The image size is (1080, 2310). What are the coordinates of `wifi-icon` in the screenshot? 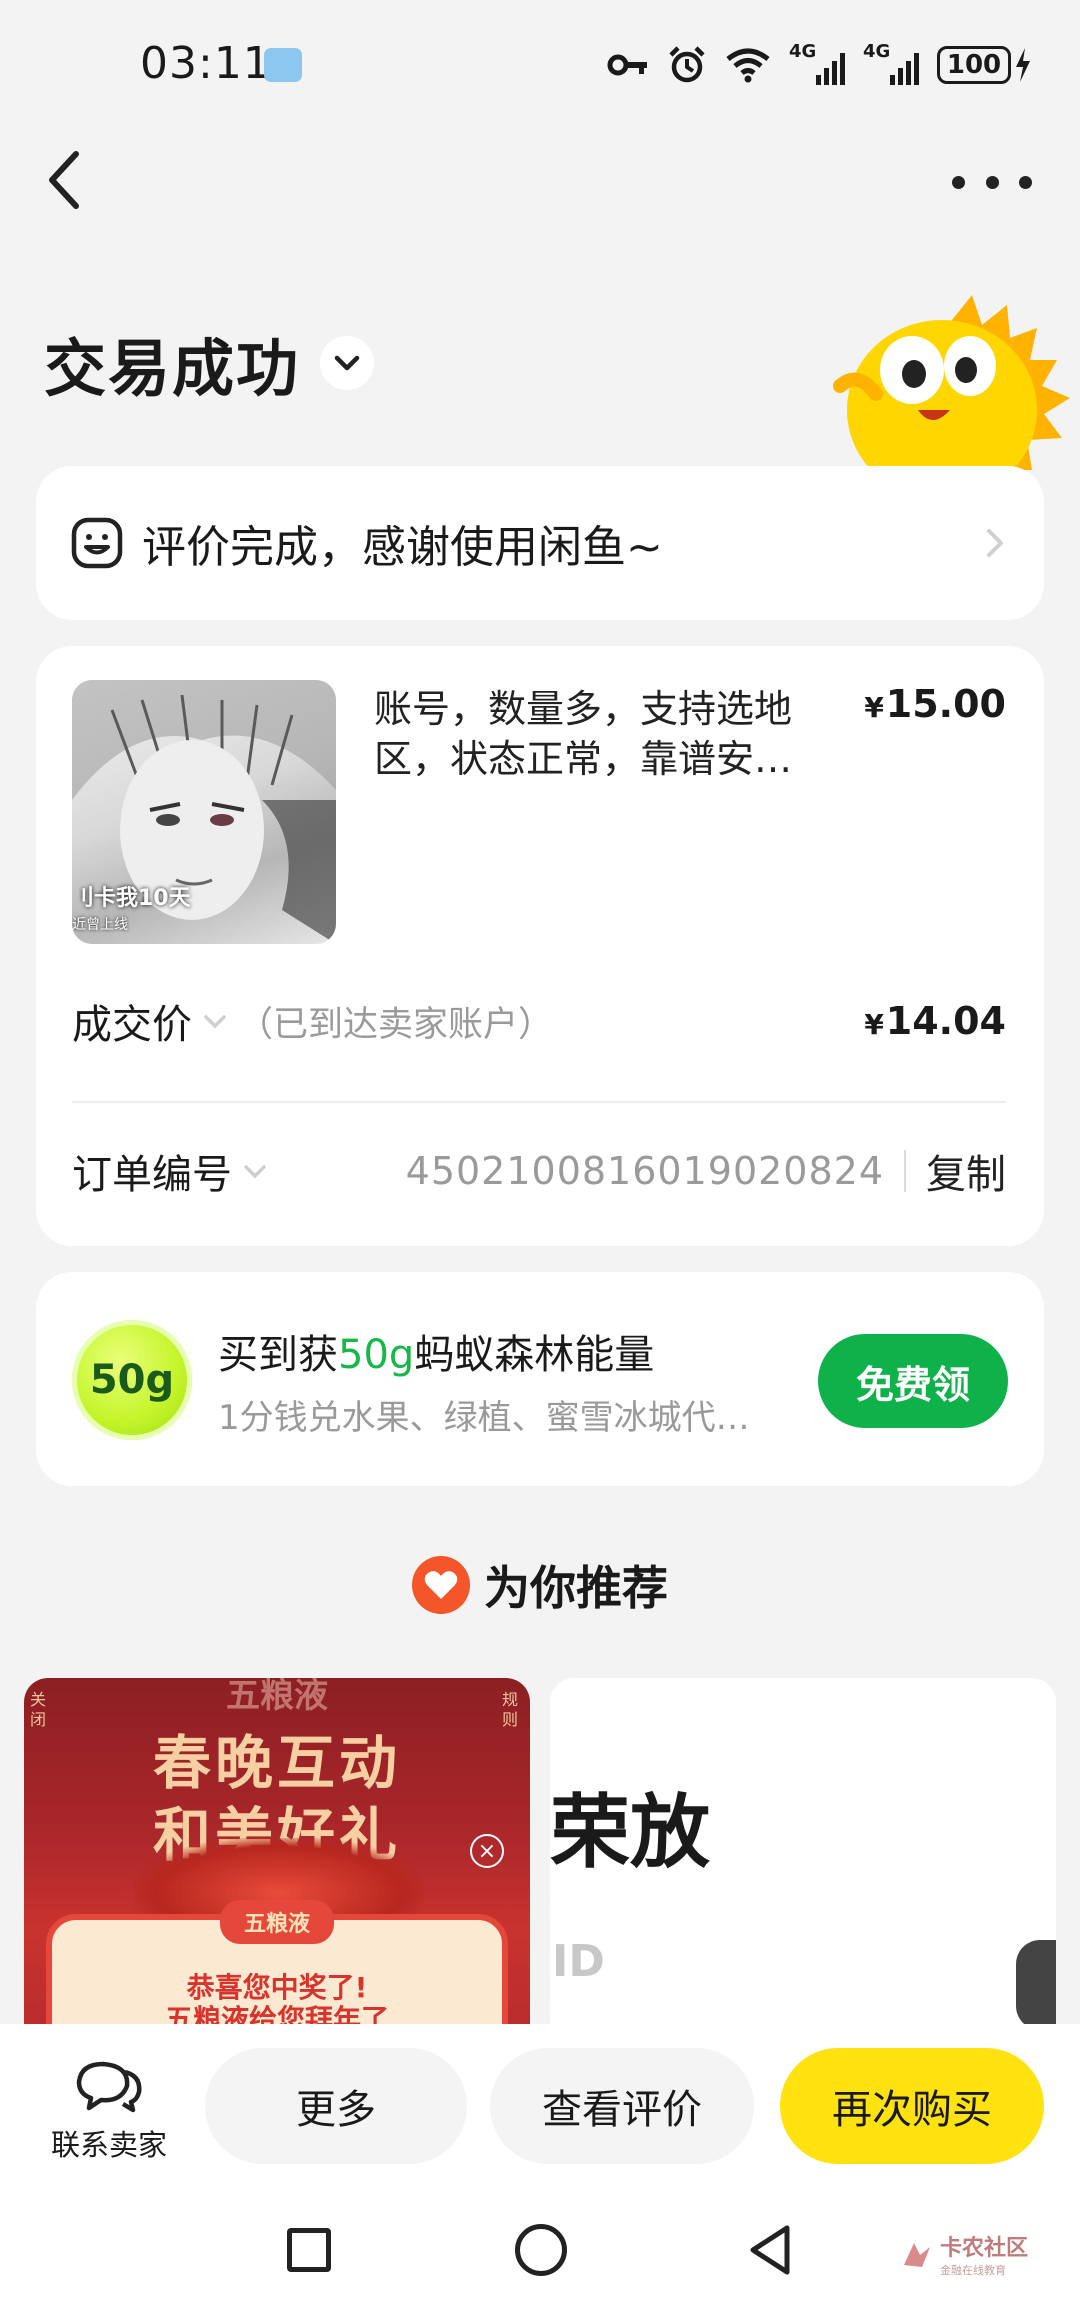 It's located at (748, 65).